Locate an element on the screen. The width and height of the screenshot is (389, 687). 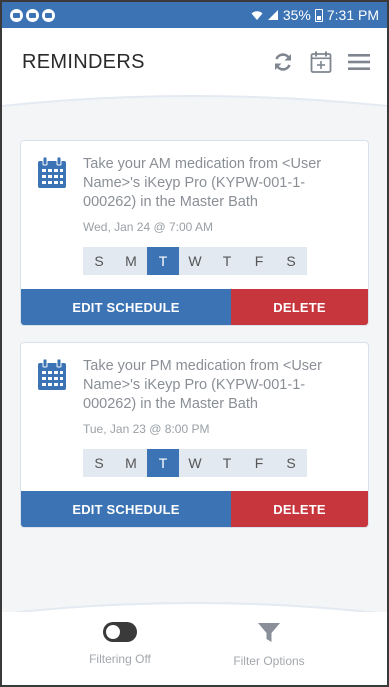
battery-percent: 35% is located at coordinates (296, 15).